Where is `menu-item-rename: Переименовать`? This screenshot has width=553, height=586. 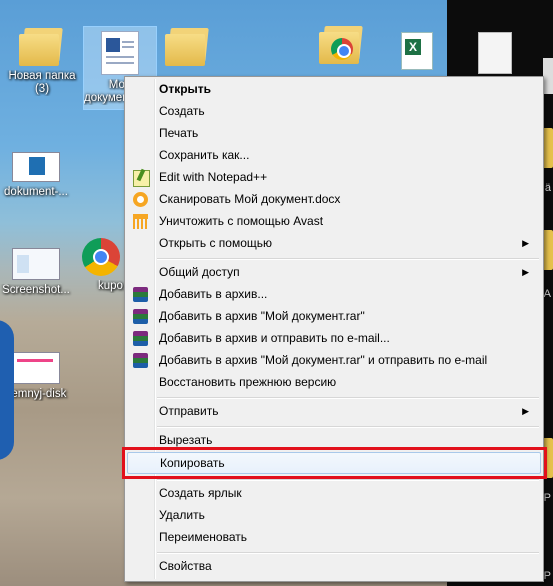 menu-item-rename: Переименовать is located at coordinates (334, 537).